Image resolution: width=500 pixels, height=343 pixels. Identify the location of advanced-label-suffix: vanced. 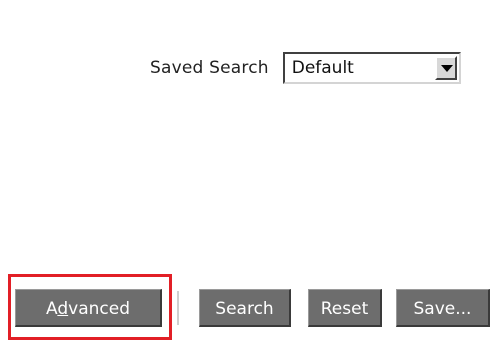
(99, 309).